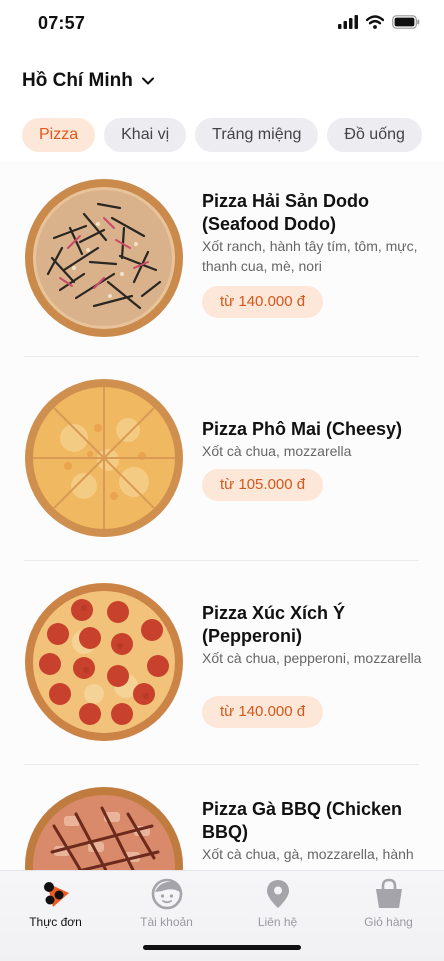 The image size is (444, 961). I want to click on battery-icon, so click(406, 22).